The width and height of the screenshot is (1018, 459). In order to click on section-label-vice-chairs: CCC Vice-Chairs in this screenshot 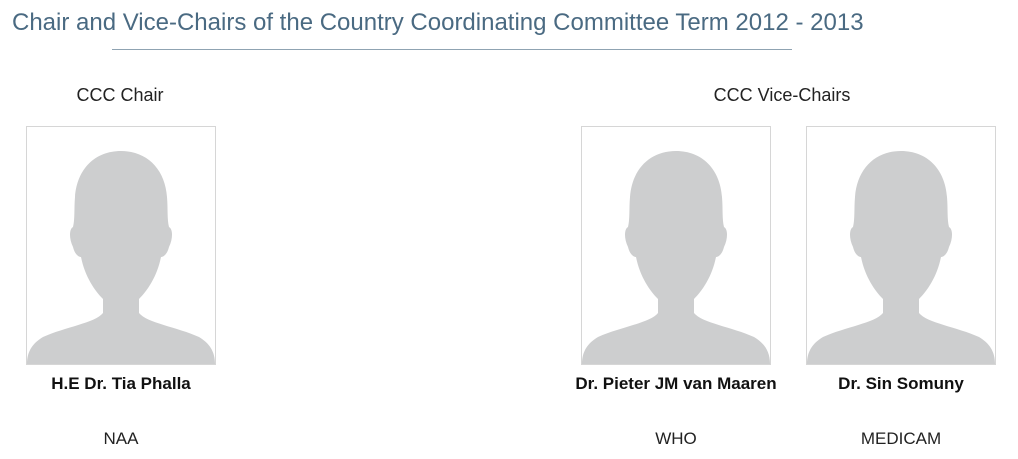, I will do `click(782, 95)`.